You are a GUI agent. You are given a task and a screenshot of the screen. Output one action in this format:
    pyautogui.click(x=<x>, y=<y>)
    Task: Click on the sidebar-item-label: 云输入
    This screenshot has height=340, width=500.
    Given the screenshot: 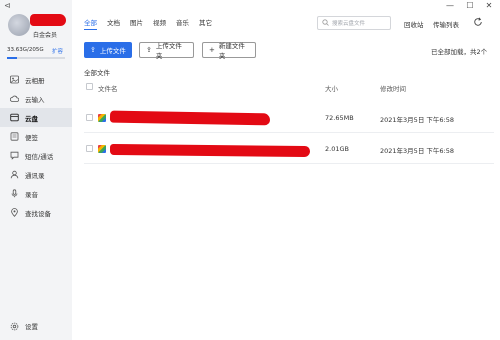 What is the action you would take?
    pyautogui.click(x=35, y=99)
    